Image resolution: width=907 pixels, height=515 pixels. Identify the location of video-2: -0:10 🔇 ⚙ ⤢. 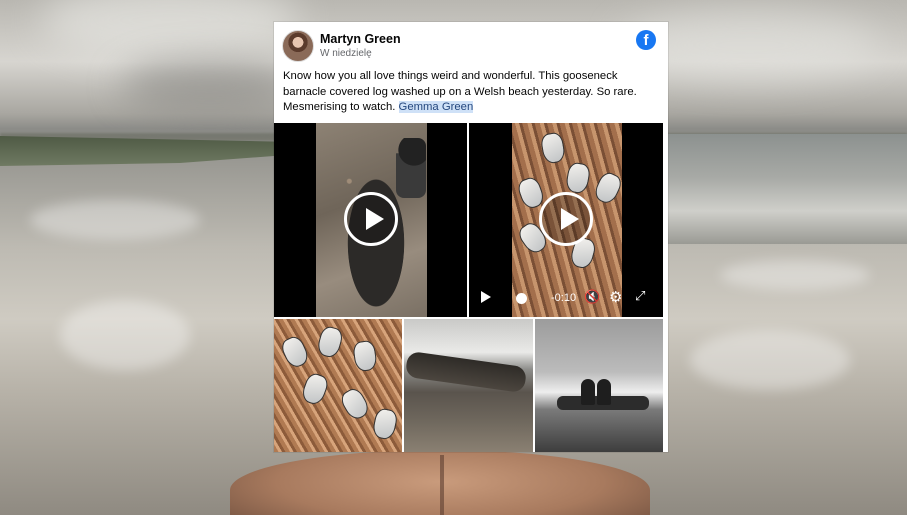
(566, 220).